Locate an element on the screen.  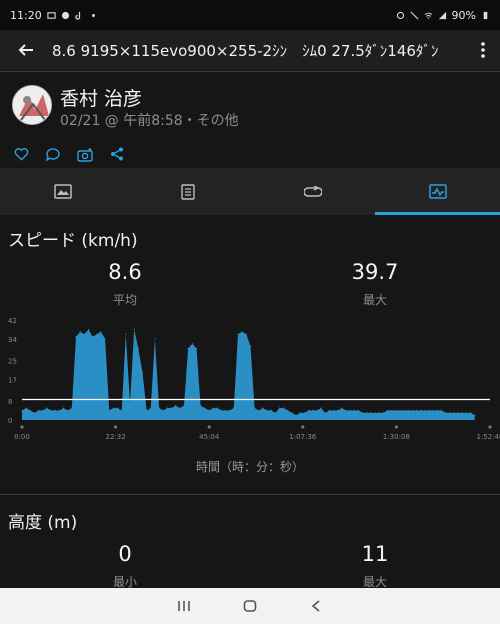
like-button is located at coordinates (21, 154).